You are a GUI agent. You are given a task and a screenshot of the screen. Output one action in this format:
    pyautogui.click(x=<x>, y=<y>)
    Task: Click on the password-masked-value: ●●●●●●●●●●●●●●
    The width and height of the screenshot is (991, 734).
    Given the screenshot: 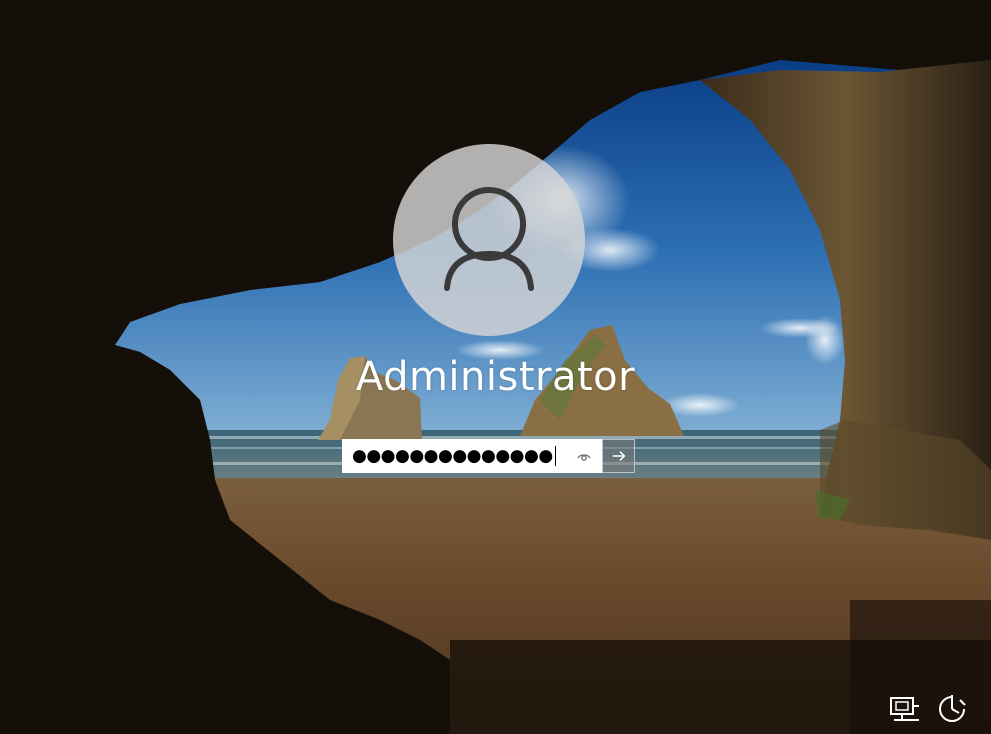 What is the action you would take?
    pyautogui.click(x=452, y=455)
    